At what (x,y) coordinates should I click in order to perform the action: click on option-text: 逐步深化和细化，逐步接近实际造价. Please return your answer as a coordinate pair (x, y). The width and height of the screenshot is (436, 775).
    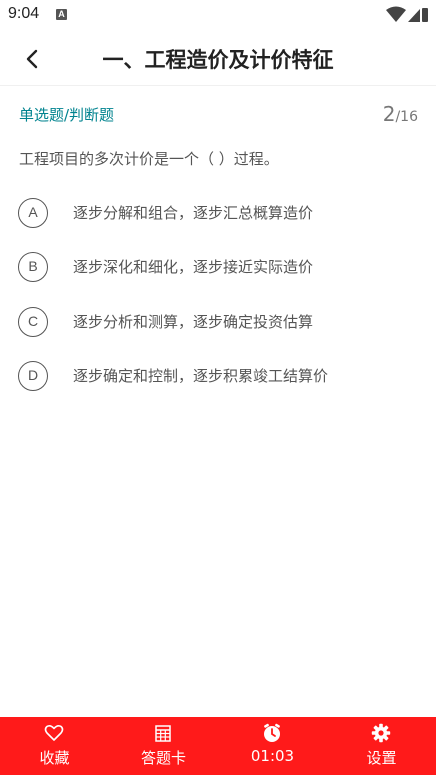
    Looking at the image, I should click on (193, 267).